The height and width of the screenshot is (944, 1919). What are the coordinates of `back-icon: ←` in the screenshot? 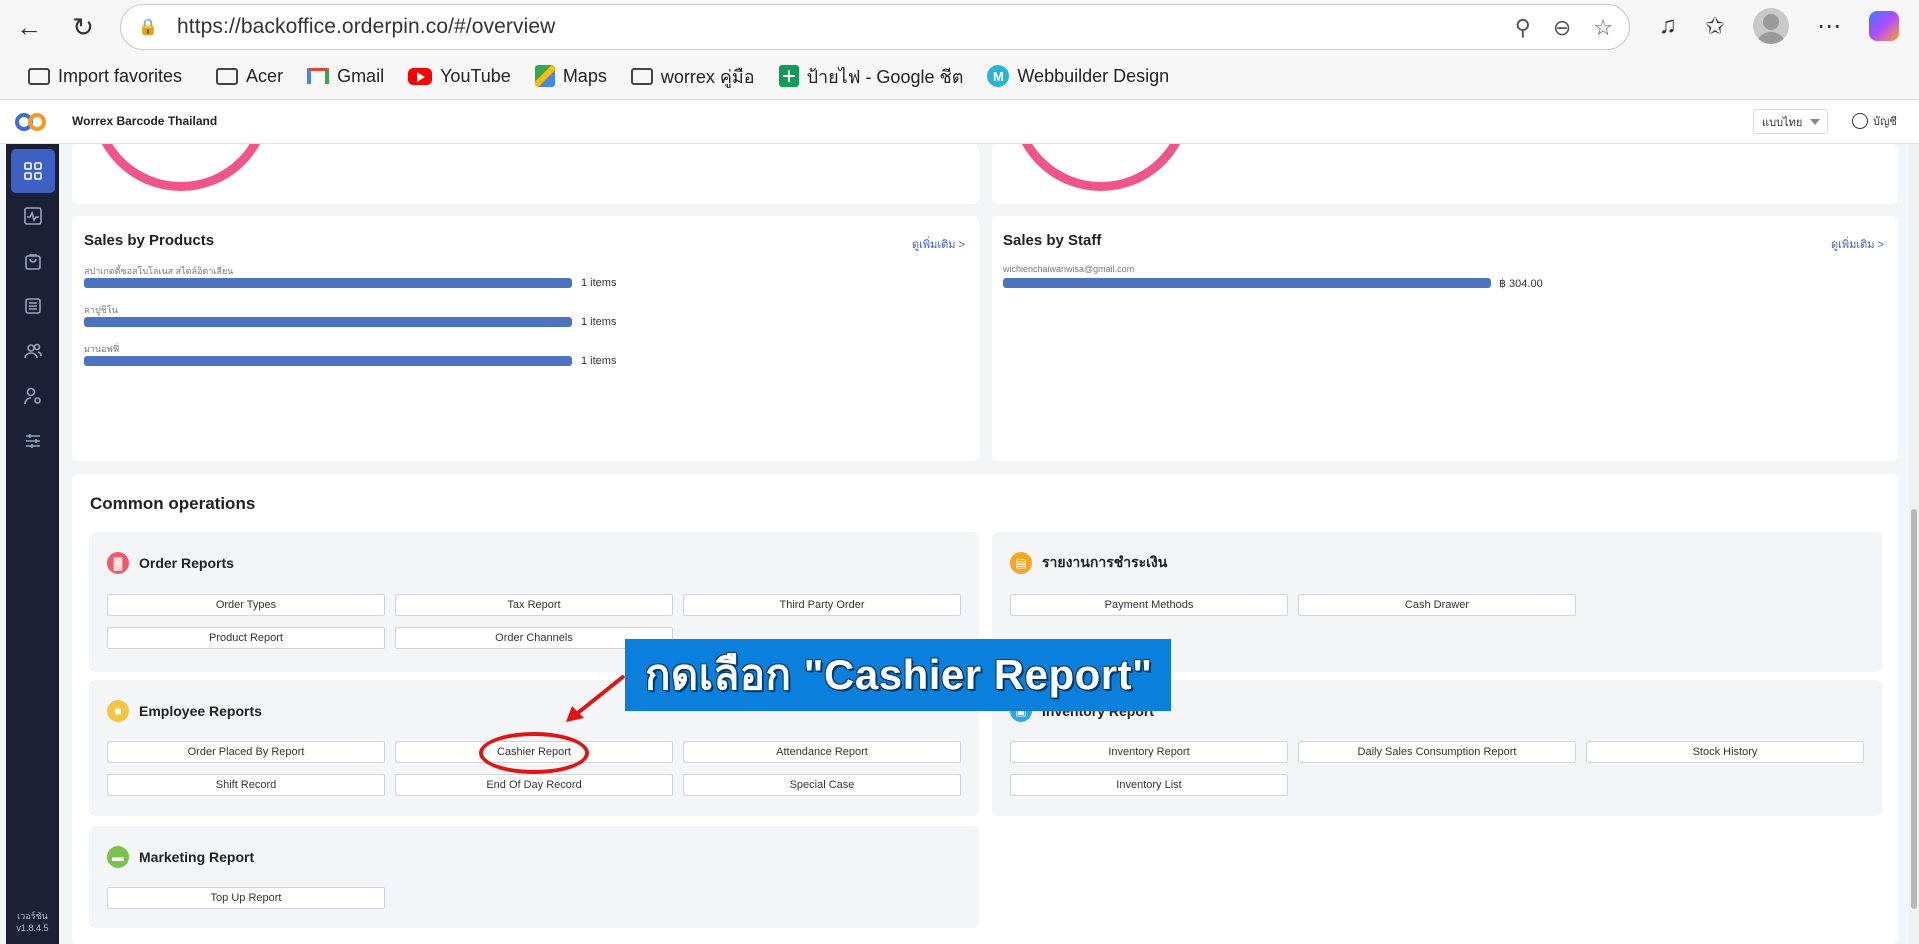 It's located at (29, 27).